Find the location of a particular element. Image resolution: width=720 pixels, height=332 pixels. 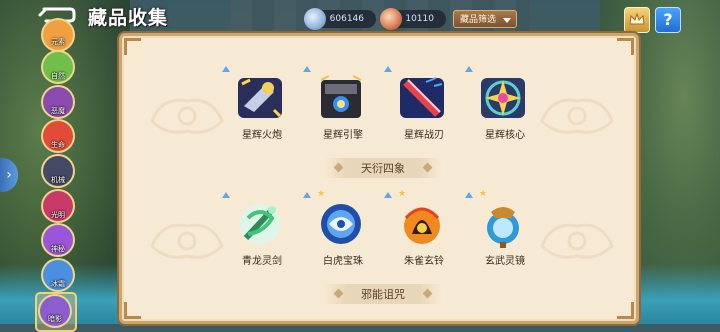

category-label-8: 冰霜 is located at coordinates (58, 284).